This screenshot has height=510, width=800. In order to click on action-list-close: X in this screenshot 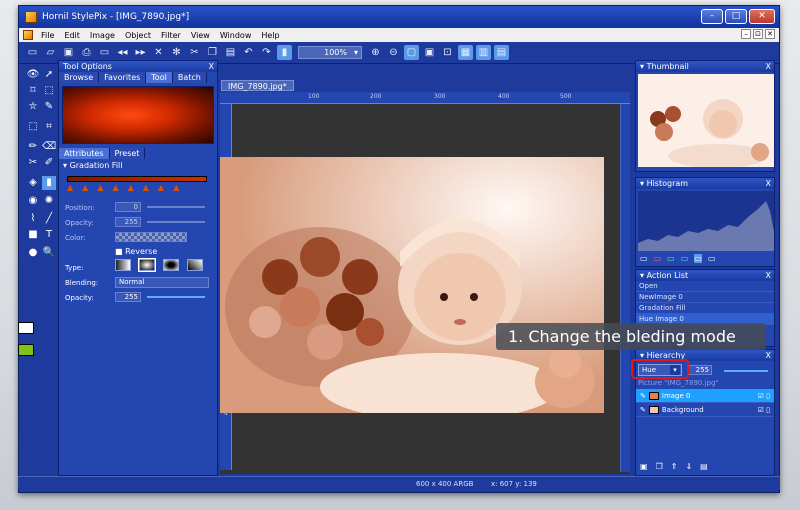, I will do `click(768, 275)`.